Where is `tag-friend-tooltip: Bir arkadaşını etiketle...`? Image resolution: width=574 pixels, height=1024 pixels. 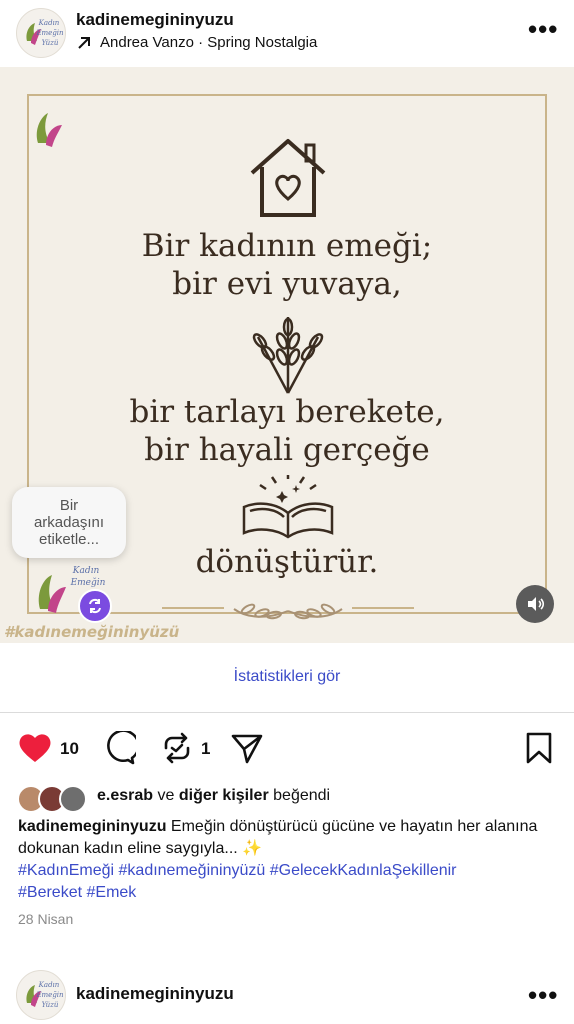
tag-friend-tooltip: Bir arkadaşını etiketle... is located at coordinates (69, 522).